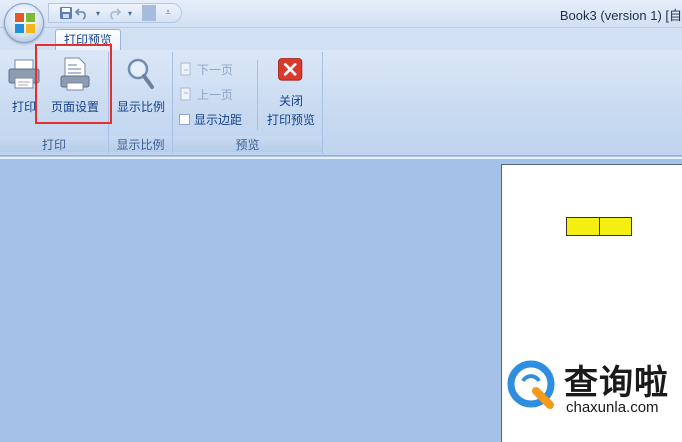  I want to click on zoom-button: 显示比例, so click(141, 85).